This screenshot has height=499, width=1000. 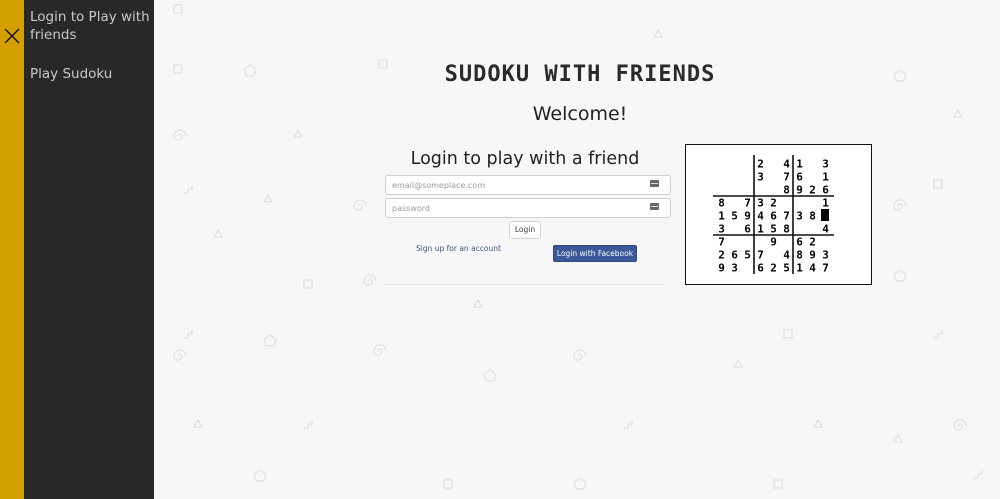 I want to click on sidebar-item-login: Login to Play with friends, so click(x=91, y=26).